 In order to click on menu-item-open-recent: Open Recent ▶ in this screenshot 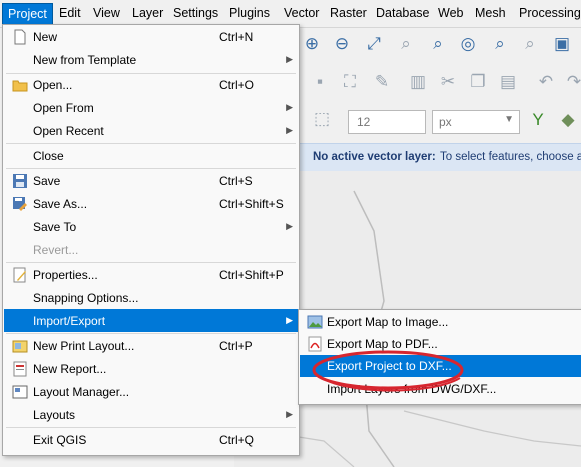, I will do `click(151, 130)`.